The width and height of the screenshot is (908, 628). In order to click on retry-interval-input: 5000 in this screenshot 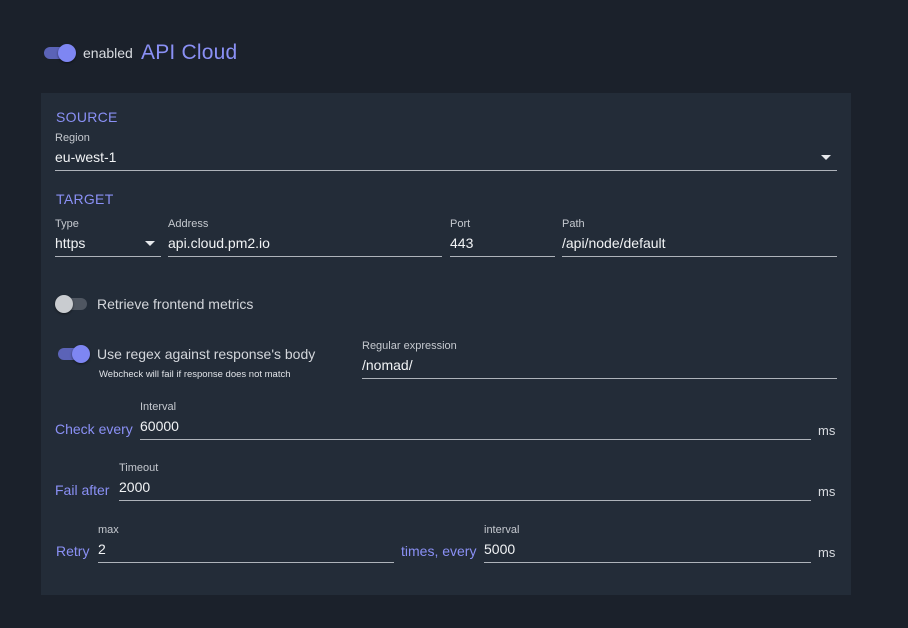, I will do `click(647, 551)`.